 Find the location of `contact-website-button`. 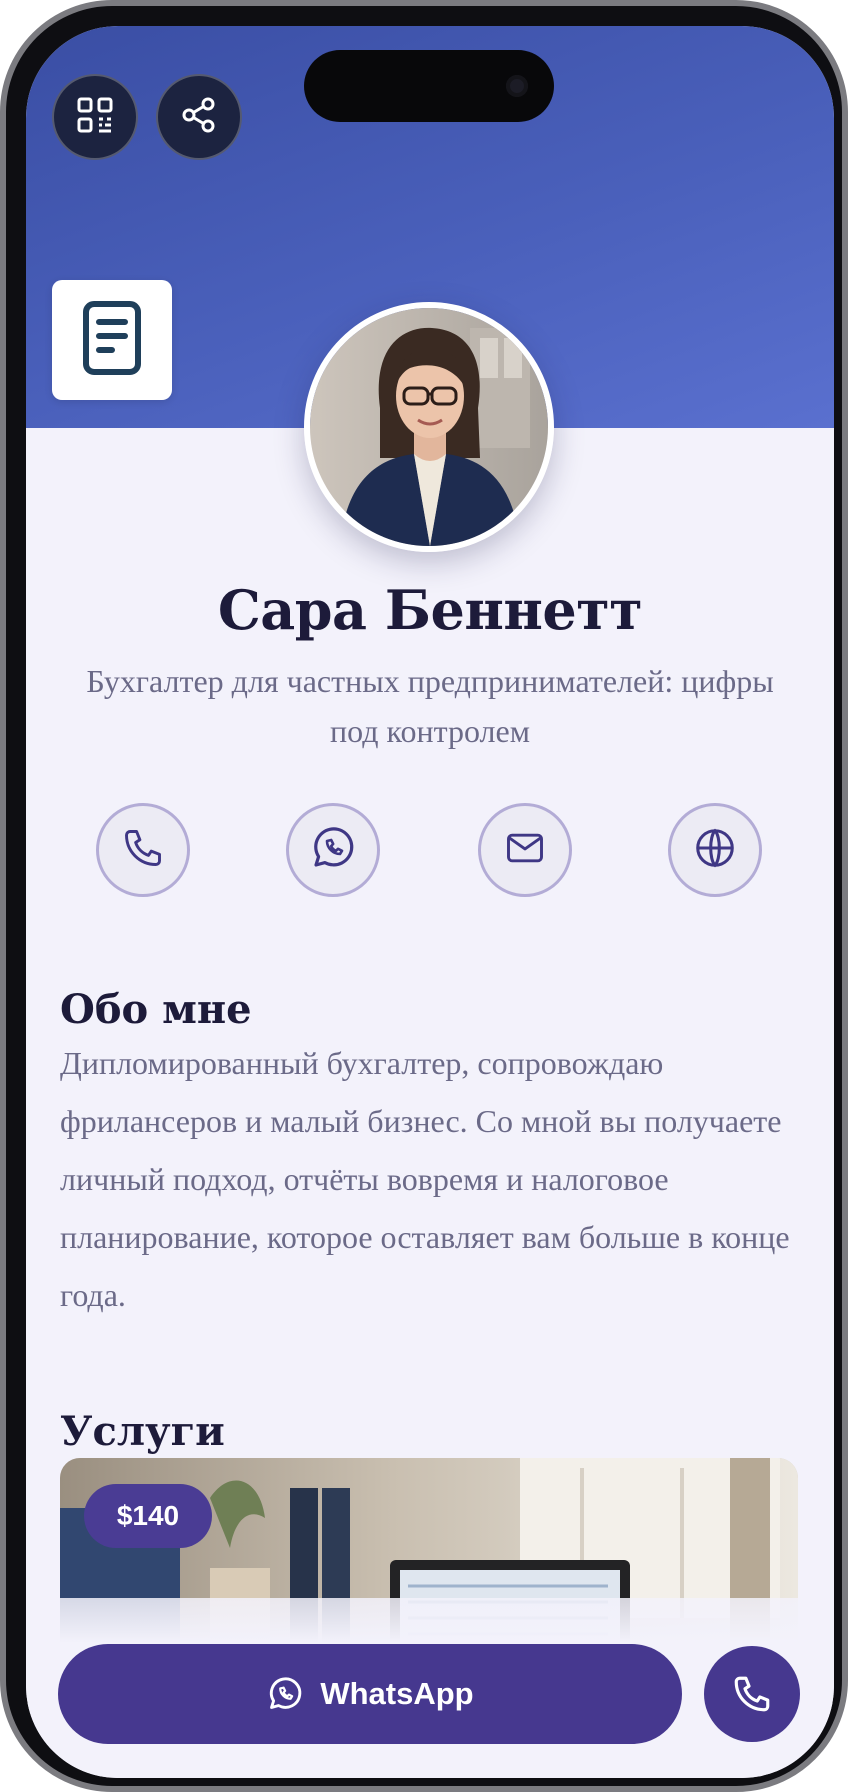

contact-website-button is located at coordinates (715, 850).